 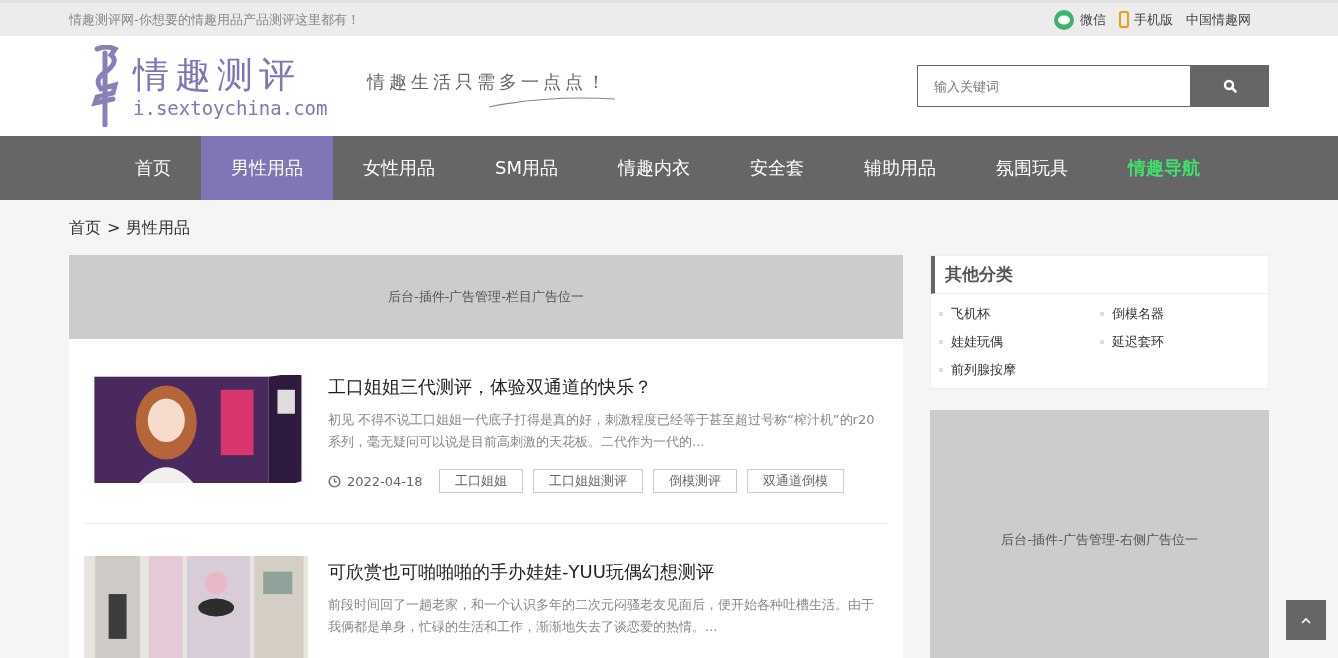 What do you see at coordinates (1163, 168) in the screenshot?
I see `nav-tab: 情趣导航` at bounding box center [1163, 168].